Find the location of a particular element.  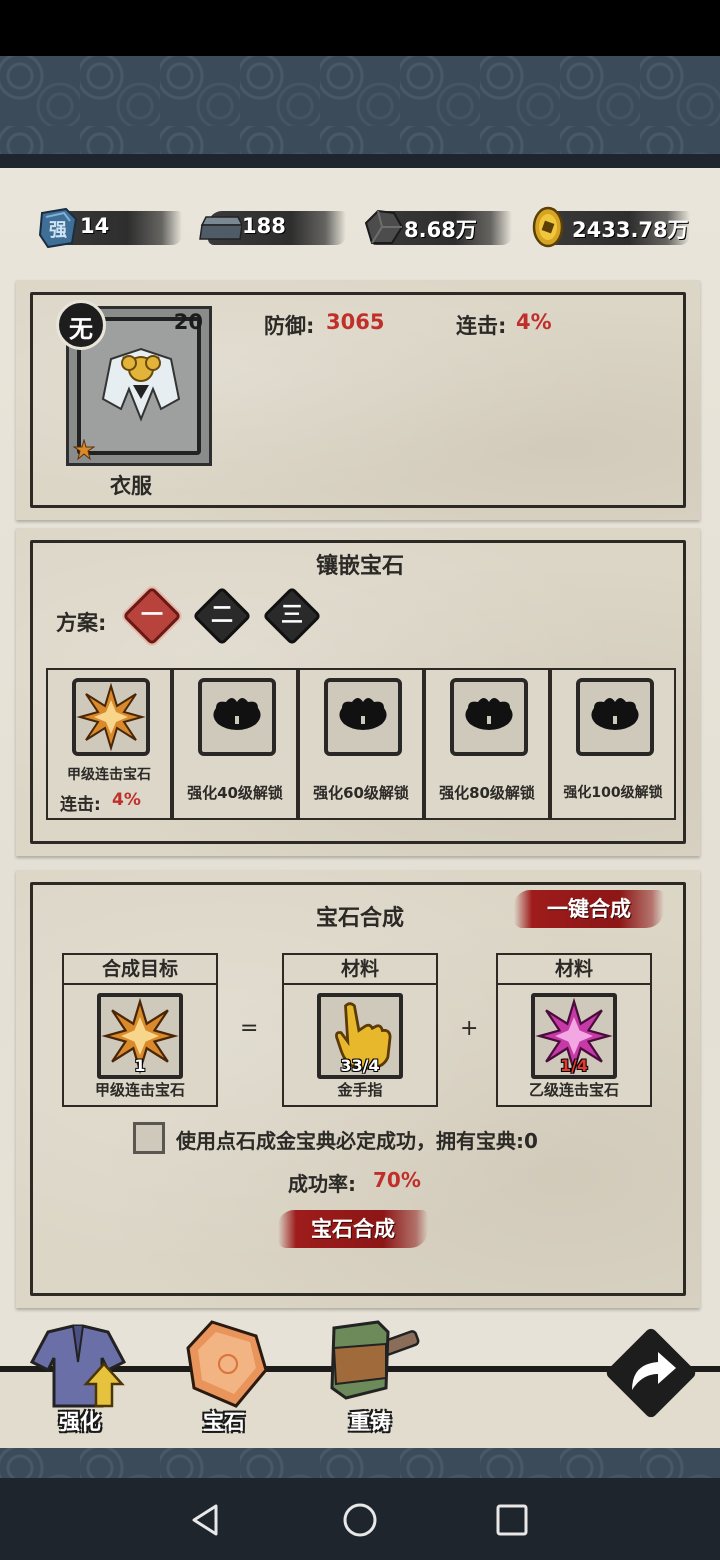

material-name: 乙级连击宝石 is located at coordinates (573, 1090).